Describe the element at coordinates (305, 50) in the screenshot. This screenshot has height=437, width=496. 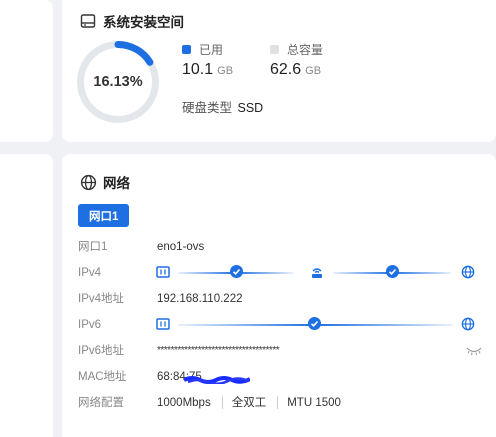
I see `total-legend-label: 总容量` at that location.